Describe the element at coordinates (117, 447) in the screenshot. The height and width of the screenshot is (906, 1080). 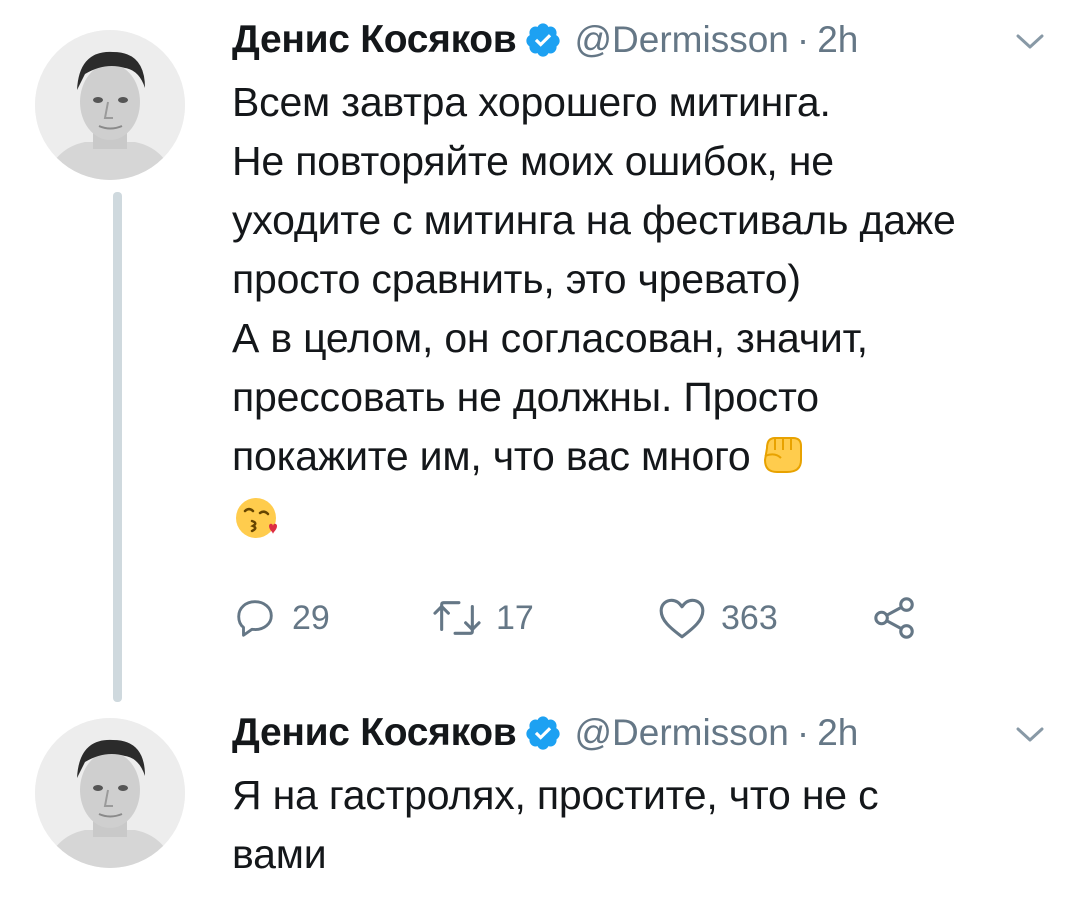
I see `thread-connector-line` at that location.